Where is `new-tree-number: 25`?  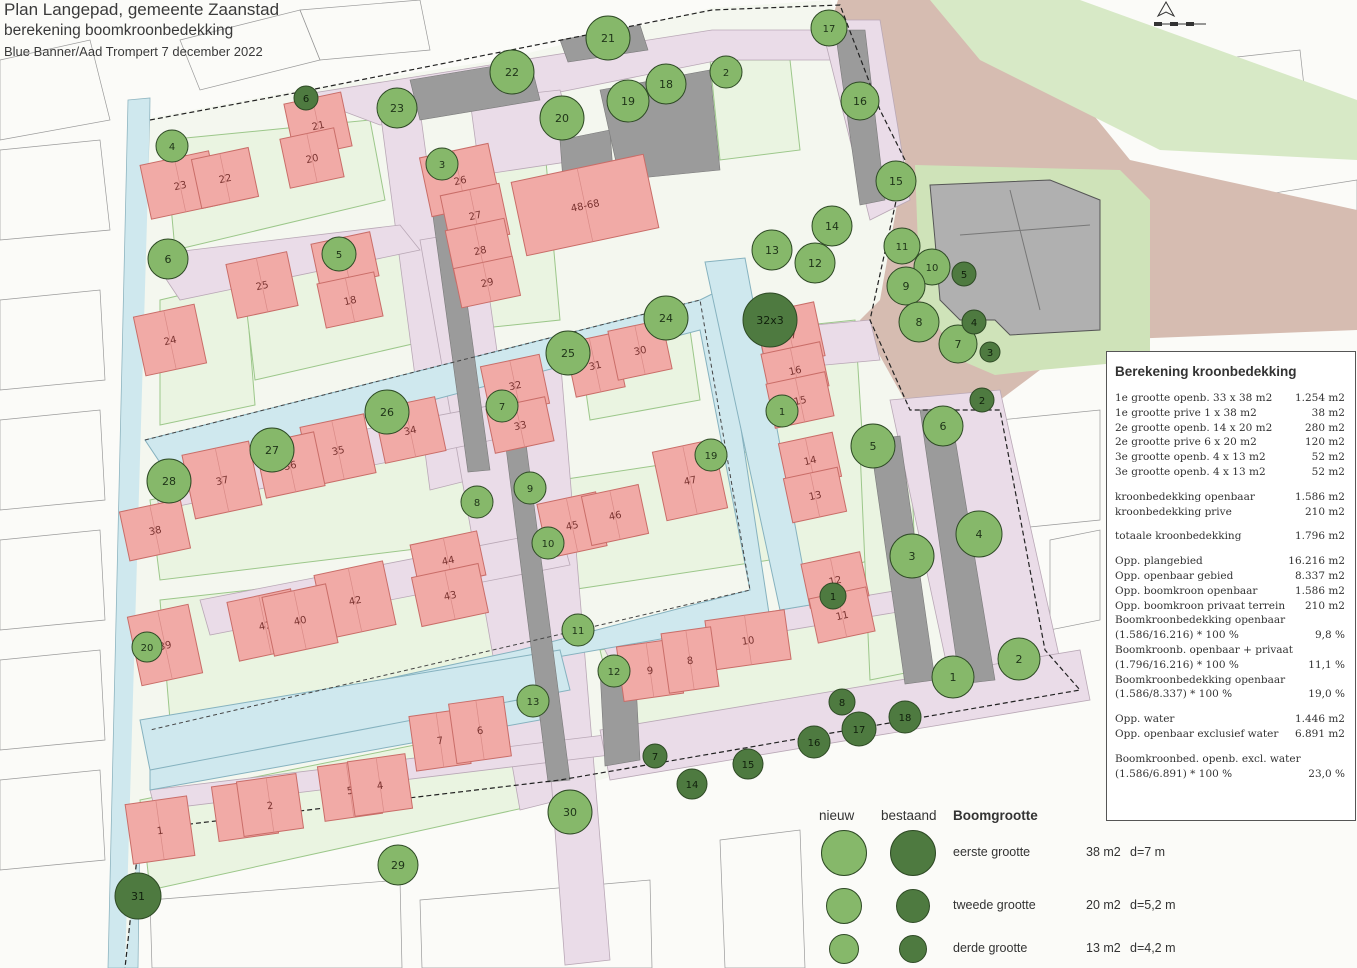
new-tree-number: 25 is located at coordinates (568, 353).